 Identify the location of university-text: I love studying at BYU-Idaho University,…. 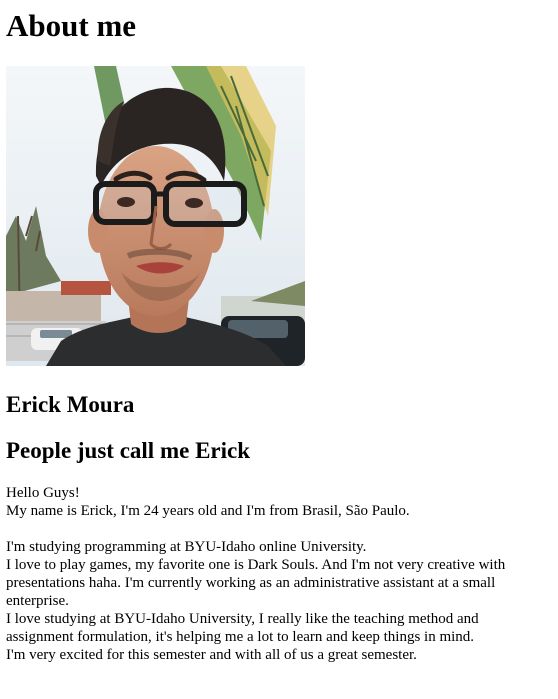
(242, 628).